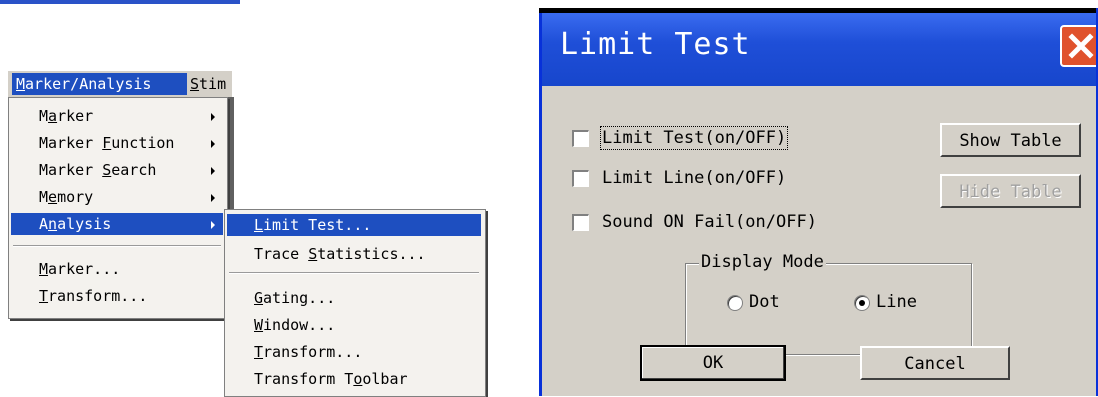 Image resolution: width=1098 pixels, height=397 pixels. I want to click on submenu-separator, so click(354, 273).